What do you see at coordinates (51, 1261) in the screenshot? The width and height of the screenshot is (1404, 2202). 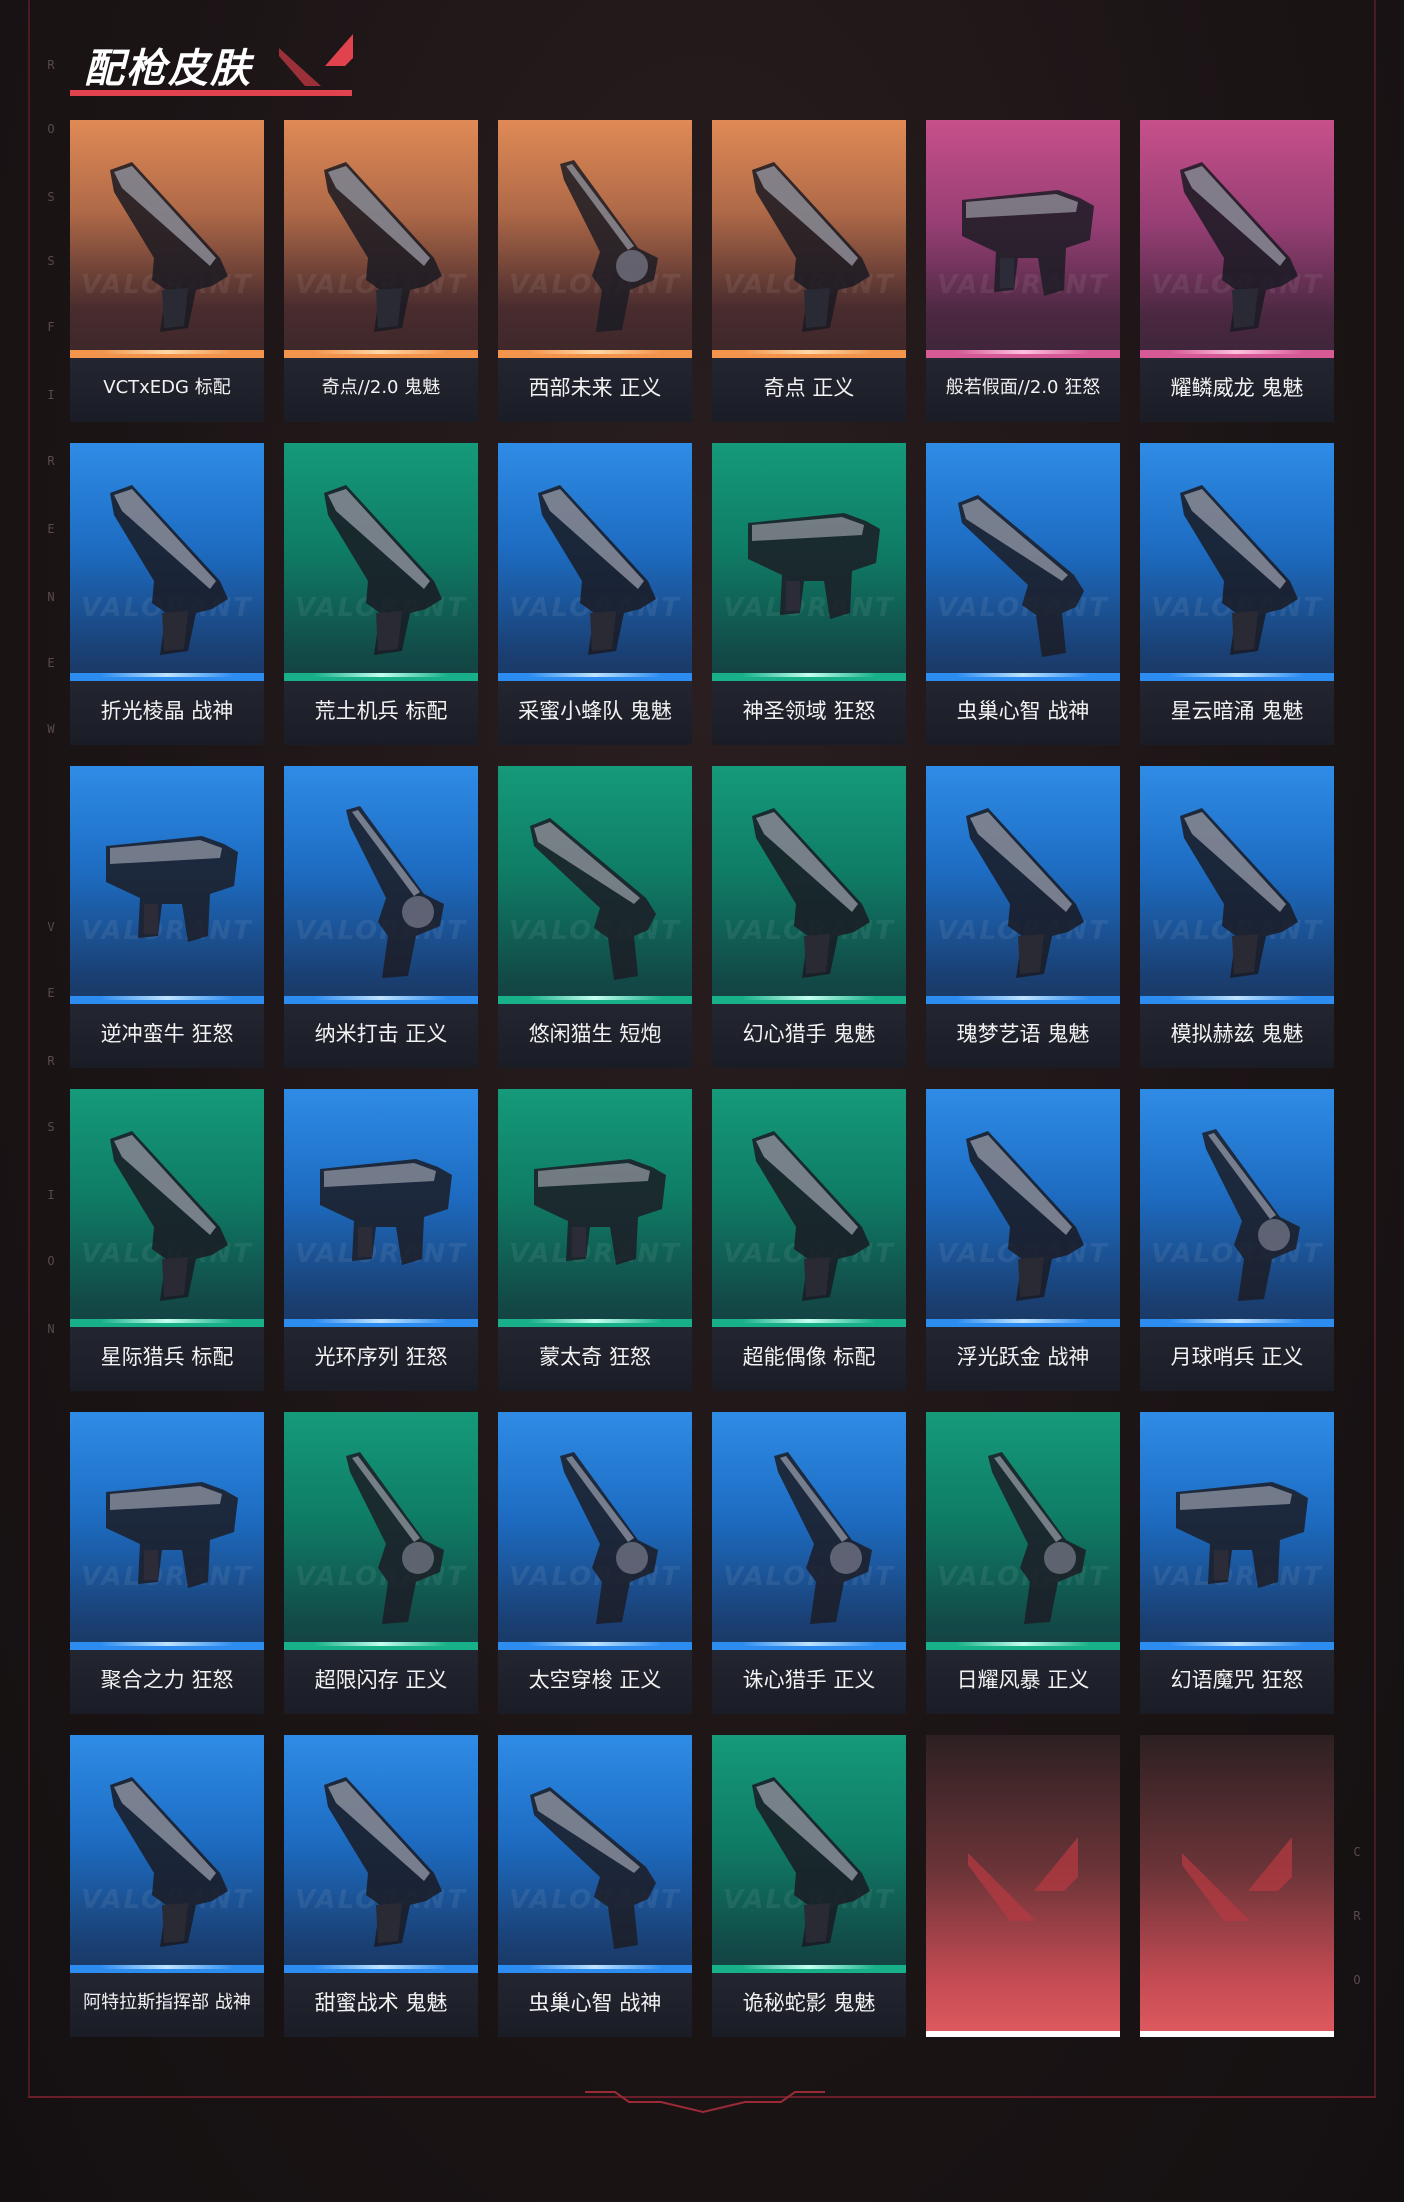 I see `side-letter: O` at bounding box center [51, 1261].